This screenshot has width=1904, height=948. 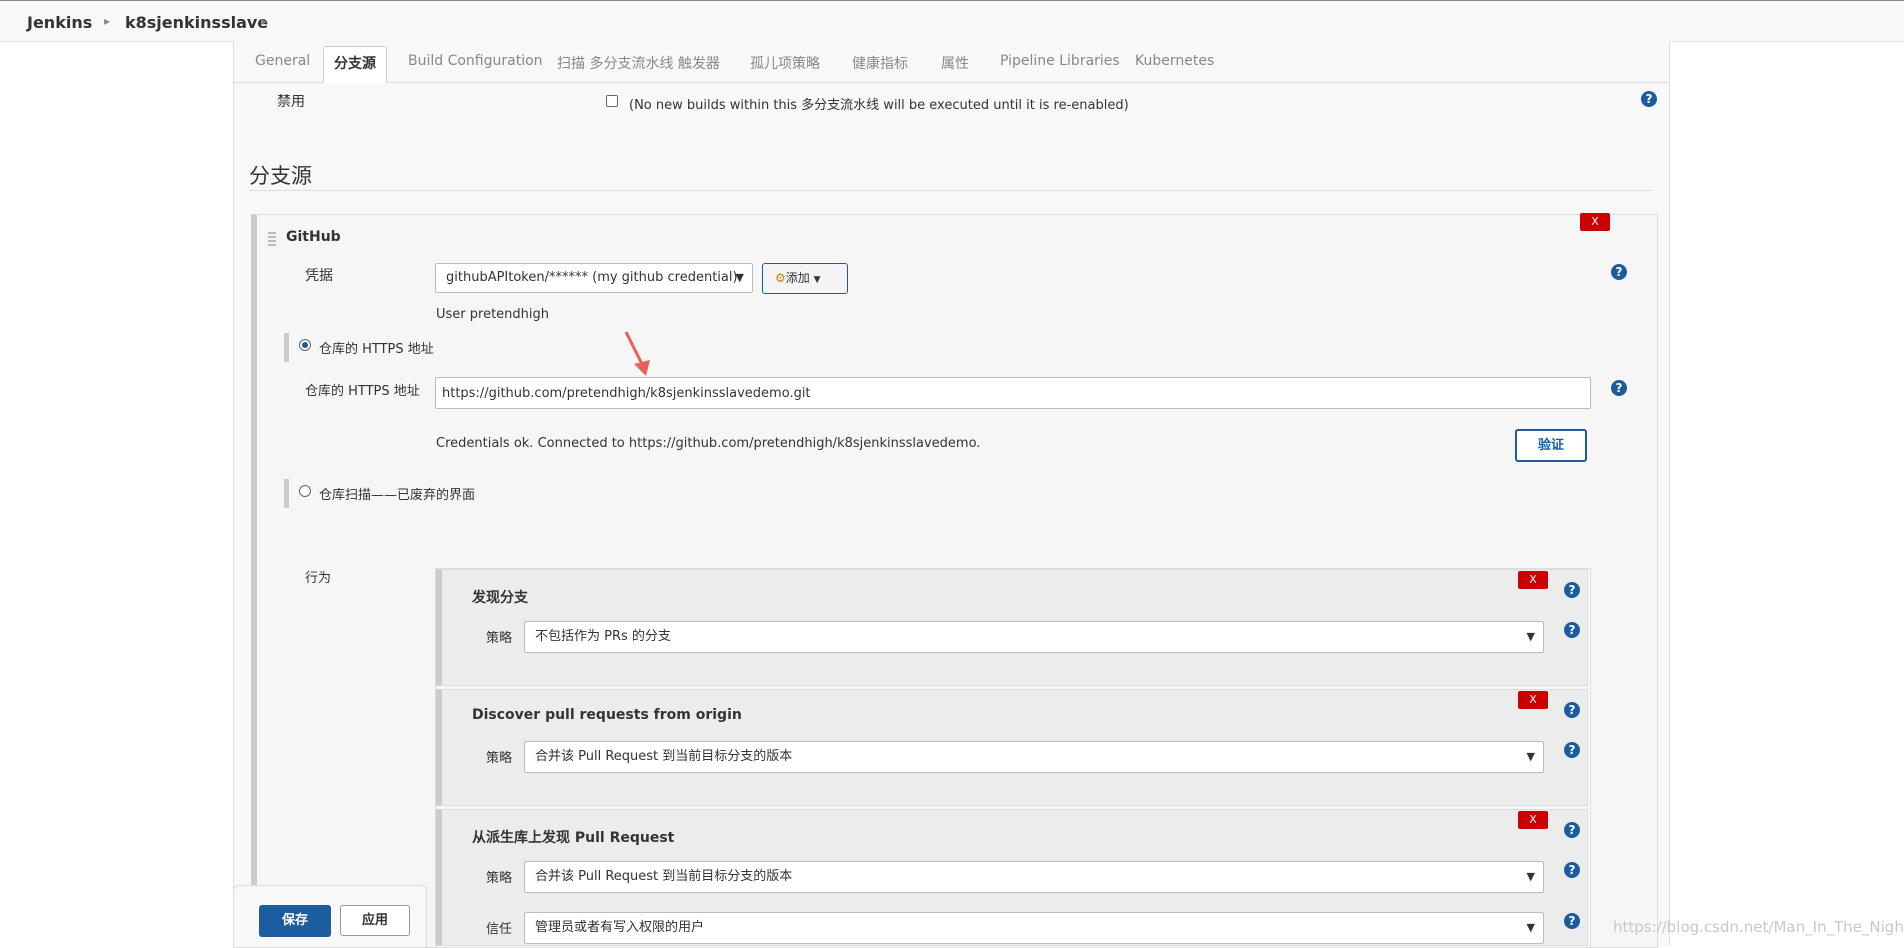 What do you see at coordinates (475, 61) in the screenshot?
I see `tab-build-configuration: Build Configuration` at bounding box center [475, 61].